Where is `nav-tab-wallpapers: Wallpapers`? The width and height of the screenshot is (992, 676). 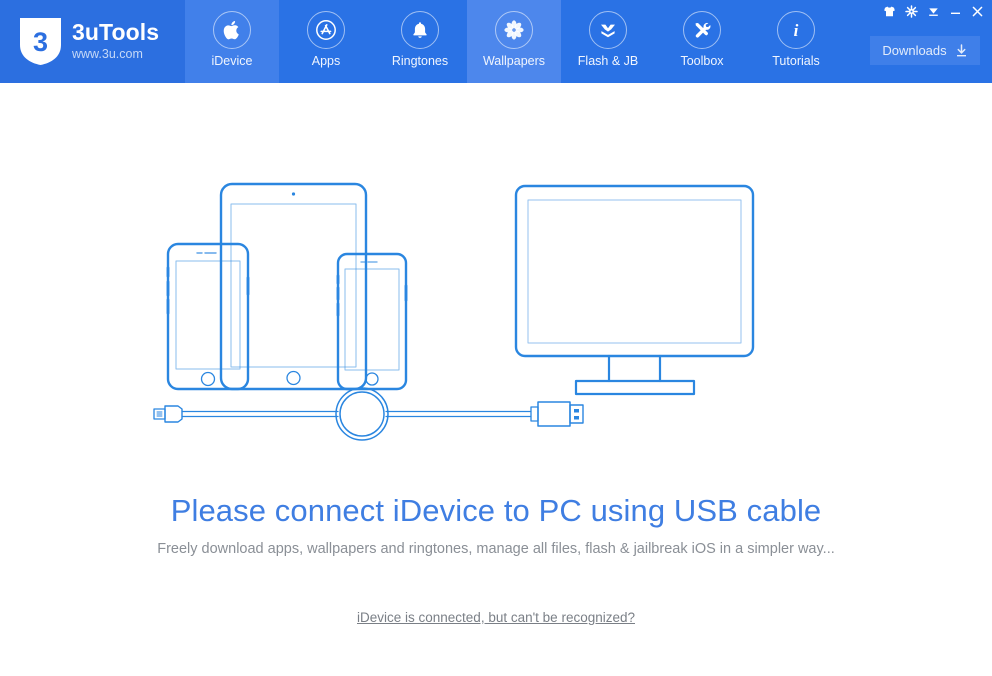
nav-tab-wallpapers: Wallpapers is located at coordinates (514, 41).